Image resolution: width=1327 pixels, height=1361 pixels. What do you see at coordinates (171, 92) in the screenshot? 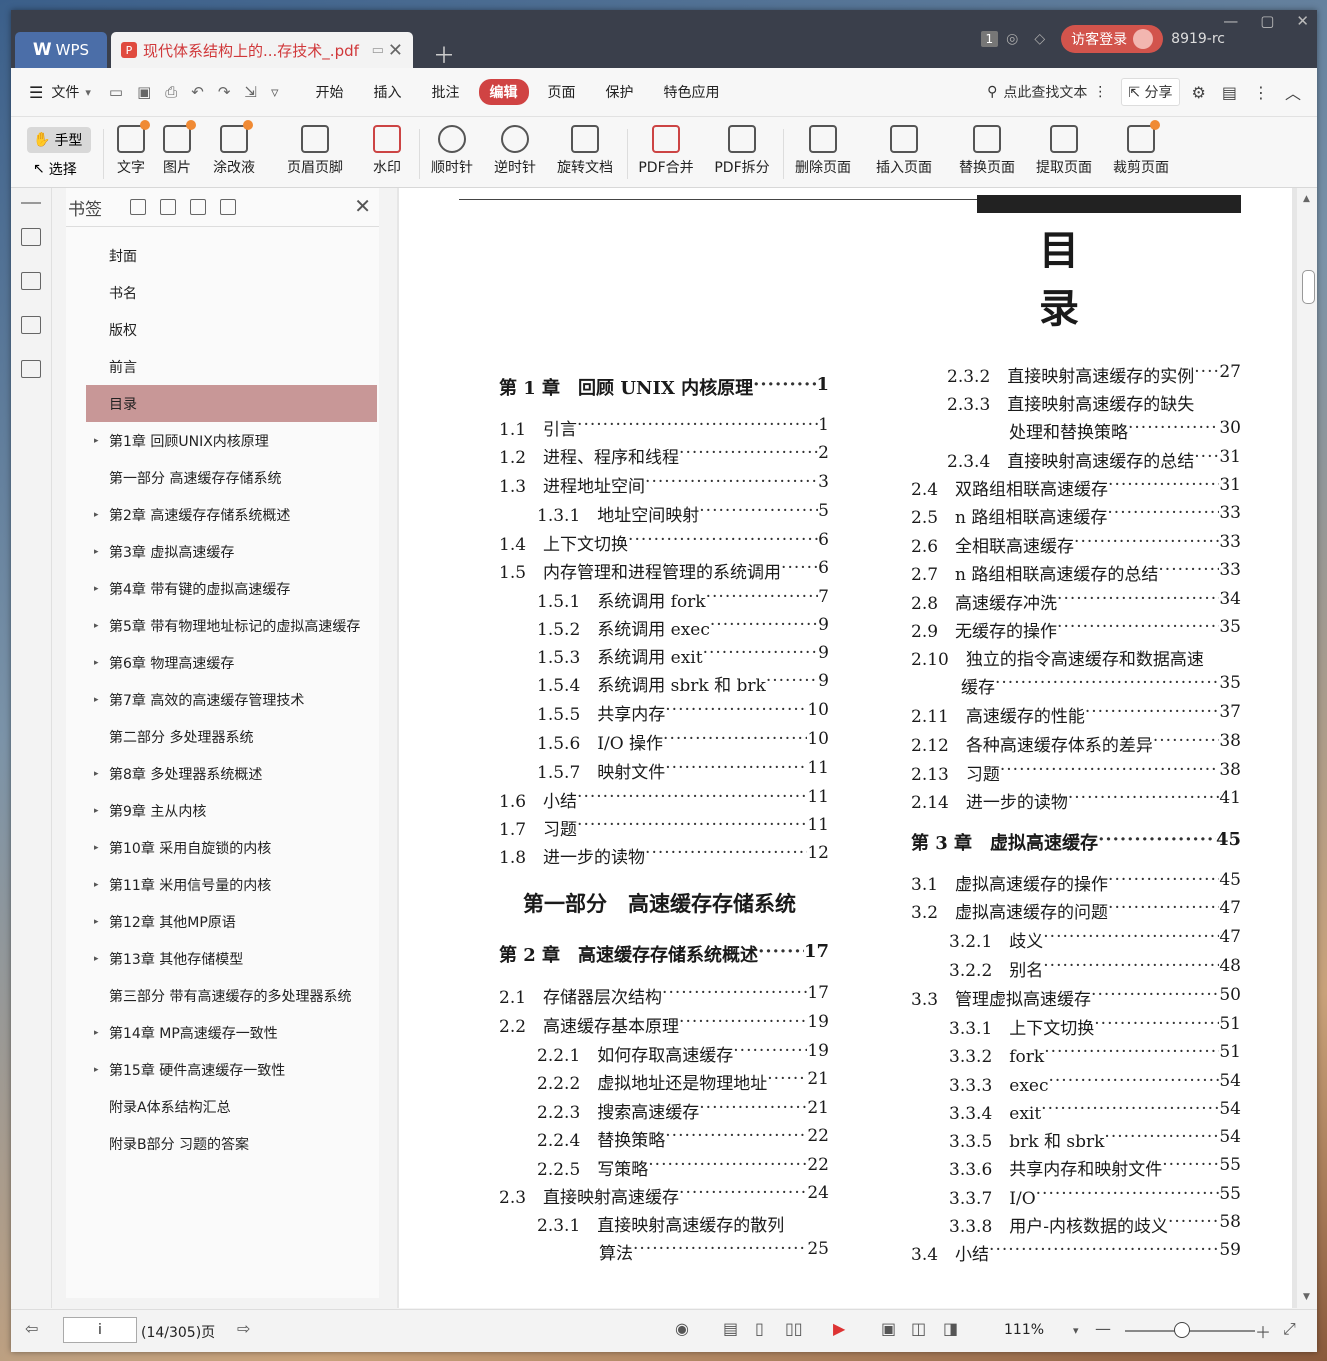
I see `print-icon: ⎙` at bounding box center [171, 92].